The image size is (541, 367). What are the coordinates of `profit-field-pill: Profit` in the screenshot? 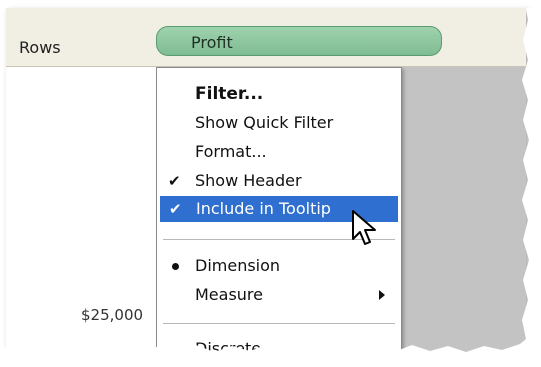 It's located at (299, 41).